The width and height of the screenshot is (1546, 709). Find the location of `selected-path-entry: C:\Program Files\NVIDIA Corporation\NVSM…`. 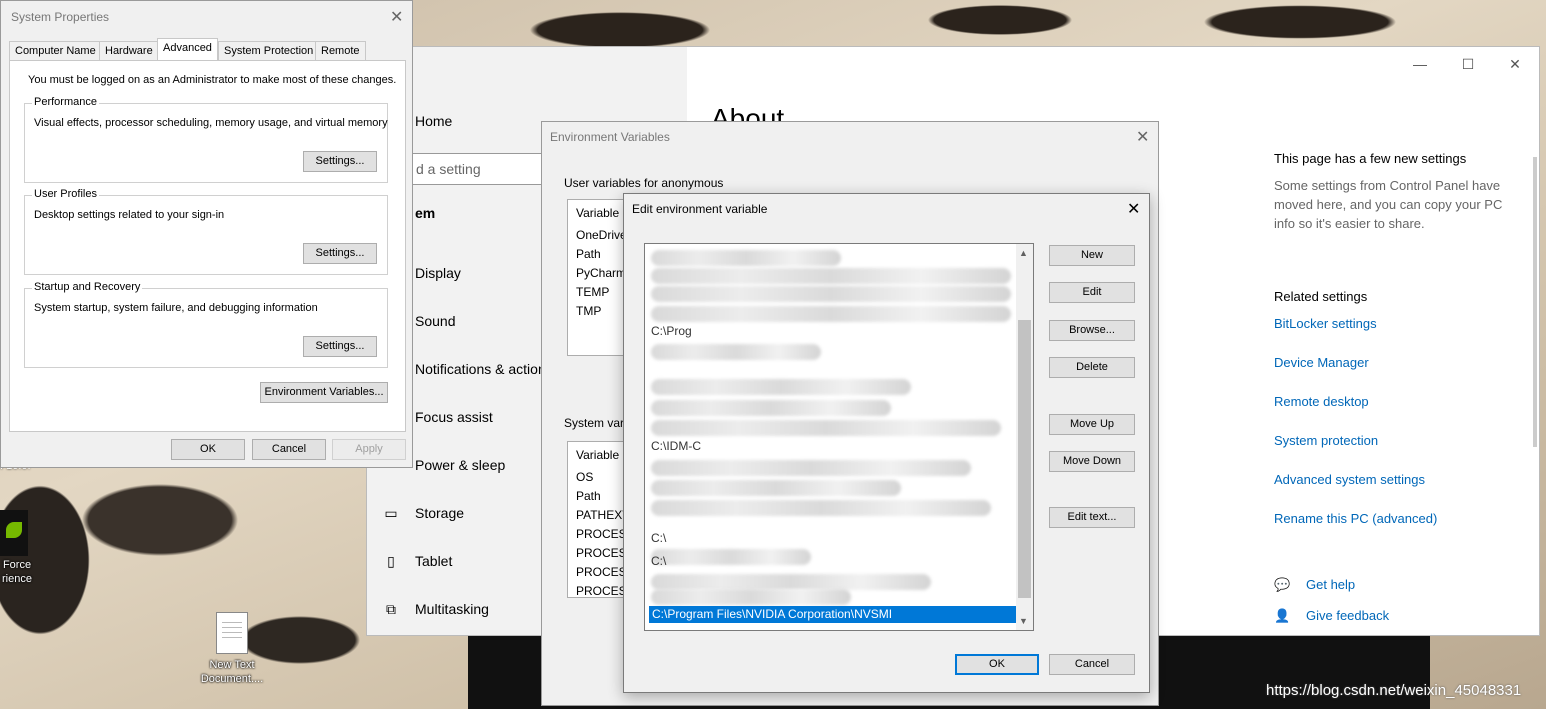

selected-path-entry: C:\Program Files\NVIDIA Corporation\NVSM… is located at coordinates (833, 614).